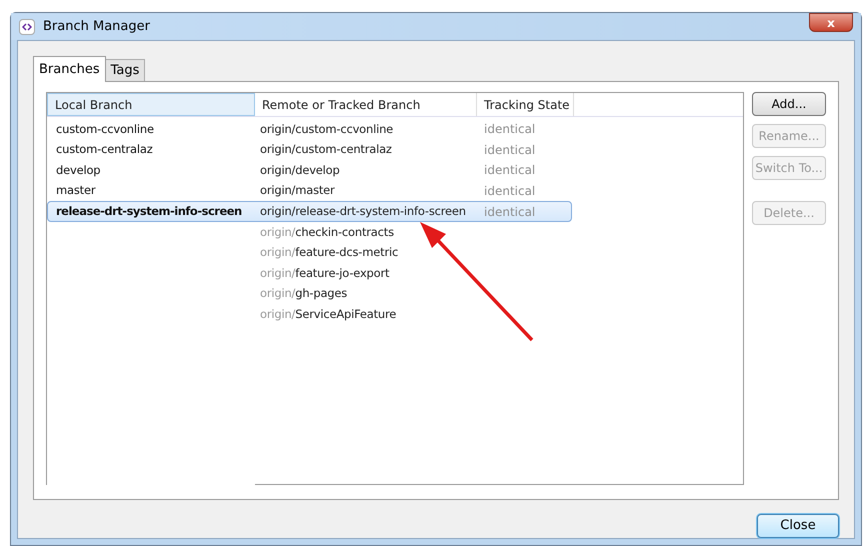  What do you see at coordinates (326, 149) in the screenshot?
I see `remote-branch-name: origin/custom-centralaz` at bounding box center [326, 149].